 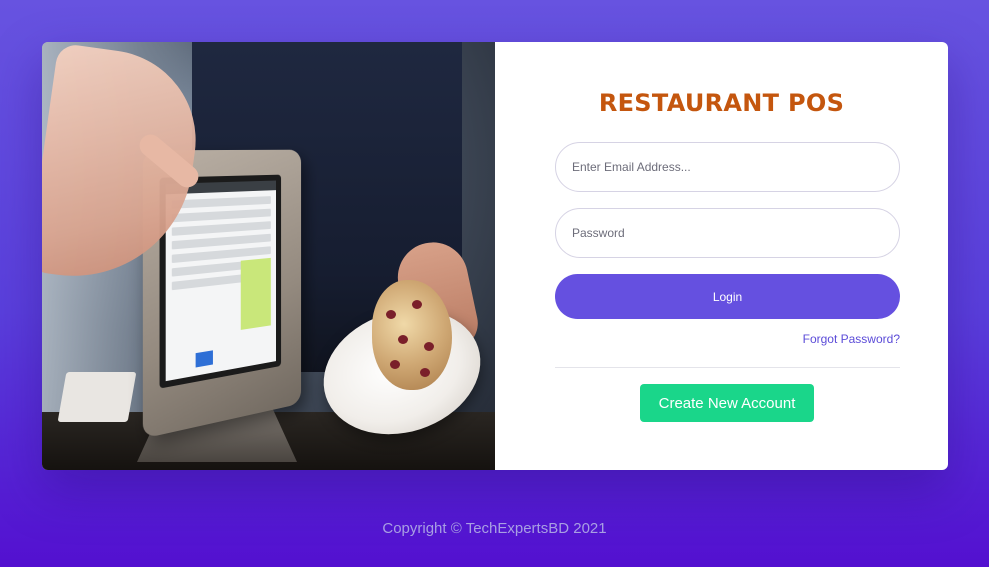 I want to click on login-button: Login, so click(x=727, y=296).